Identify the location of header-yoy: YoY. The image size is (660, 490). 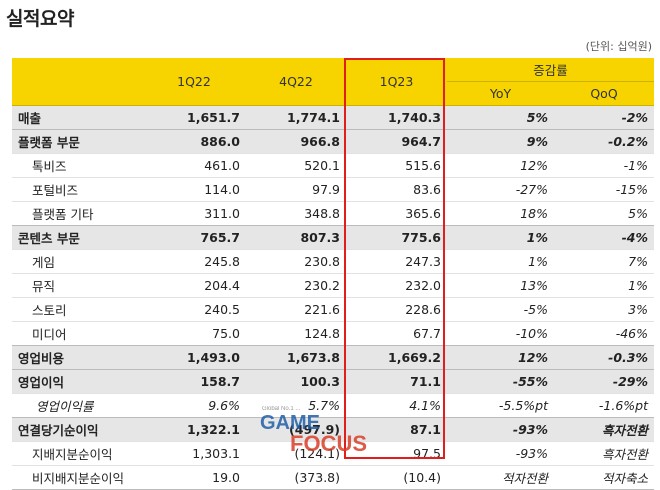
(500, 93).